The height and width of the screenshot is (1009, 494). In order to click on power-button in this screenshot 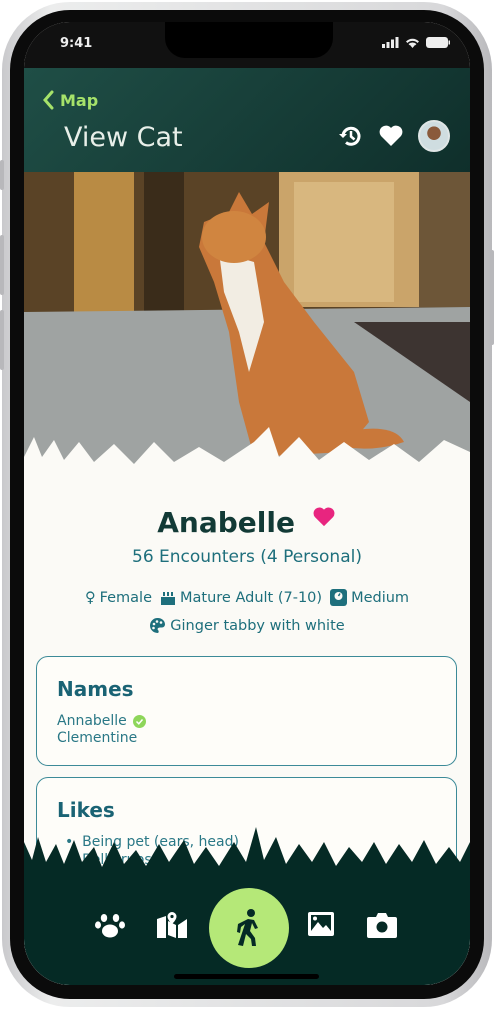, I will do `click(492, 297)`.